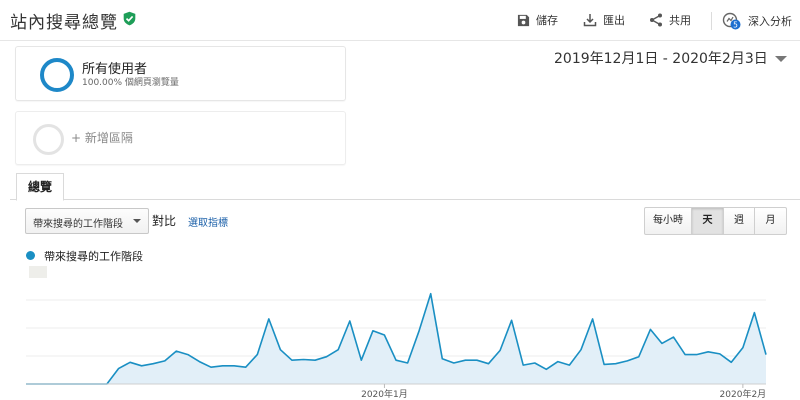  What do you see at coordinates (731, 21) in the screenshot?
I see `insights-icon: 5` at bounding box center [731, 21].